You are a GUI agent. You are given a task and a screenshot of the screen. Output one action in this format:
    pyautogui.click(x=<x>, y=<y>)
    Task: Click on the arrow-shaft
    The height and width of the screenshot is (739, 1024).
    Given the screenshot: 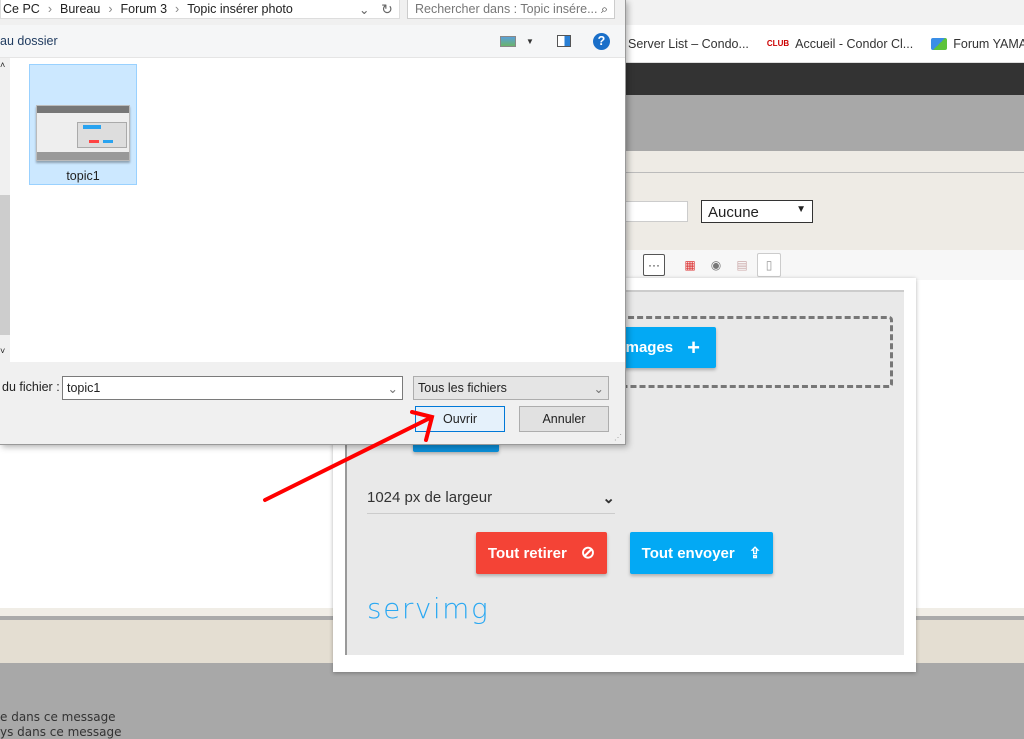 What is the action you would take?
    pyautogui.click(x=347, y=459)
    